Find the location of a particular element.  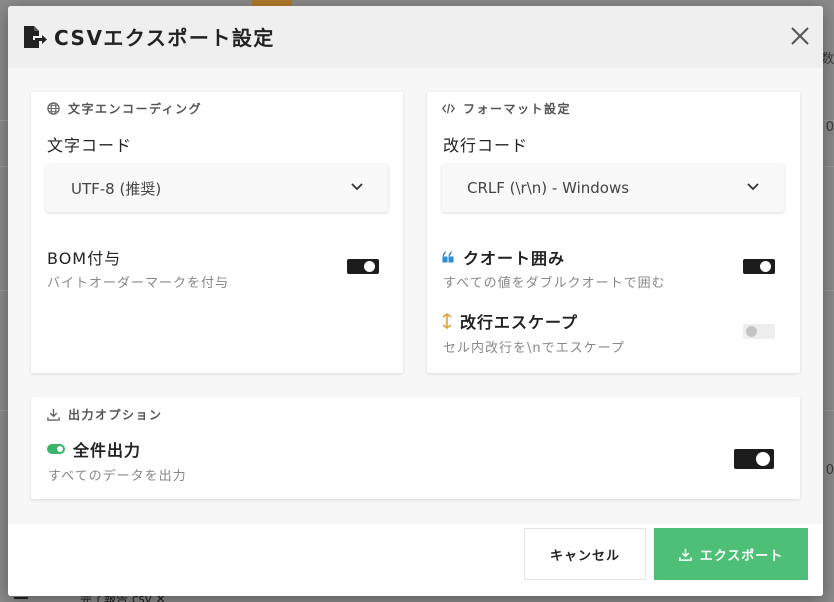

all-title-row: 全件出力 is located at coordinates (94, 449).